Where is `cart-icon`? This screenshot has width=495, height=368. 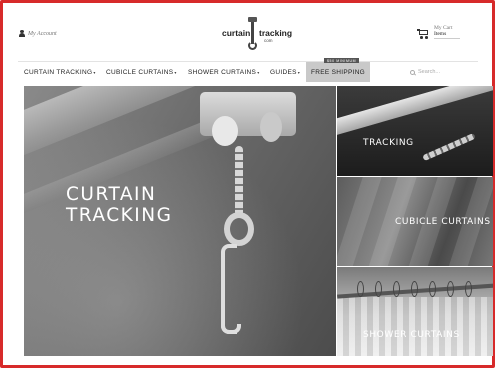
cart-icon is located at coordinates (422, 34).